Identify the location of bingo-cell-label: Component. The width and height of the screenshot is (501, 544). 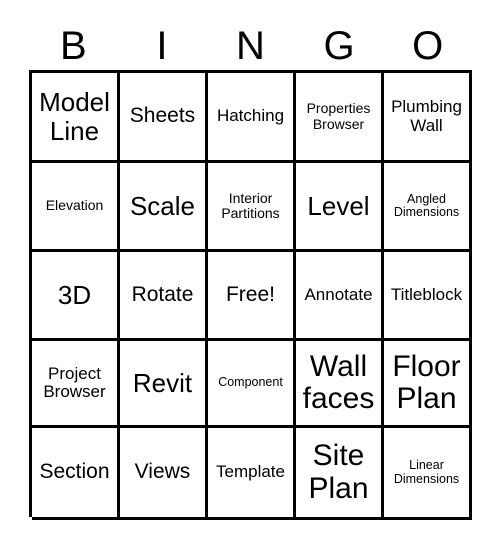
(250, 382).